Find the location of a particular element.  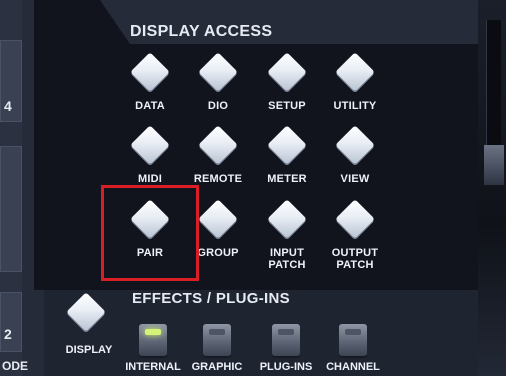

graphic-button is located at coordinates (217, 340).